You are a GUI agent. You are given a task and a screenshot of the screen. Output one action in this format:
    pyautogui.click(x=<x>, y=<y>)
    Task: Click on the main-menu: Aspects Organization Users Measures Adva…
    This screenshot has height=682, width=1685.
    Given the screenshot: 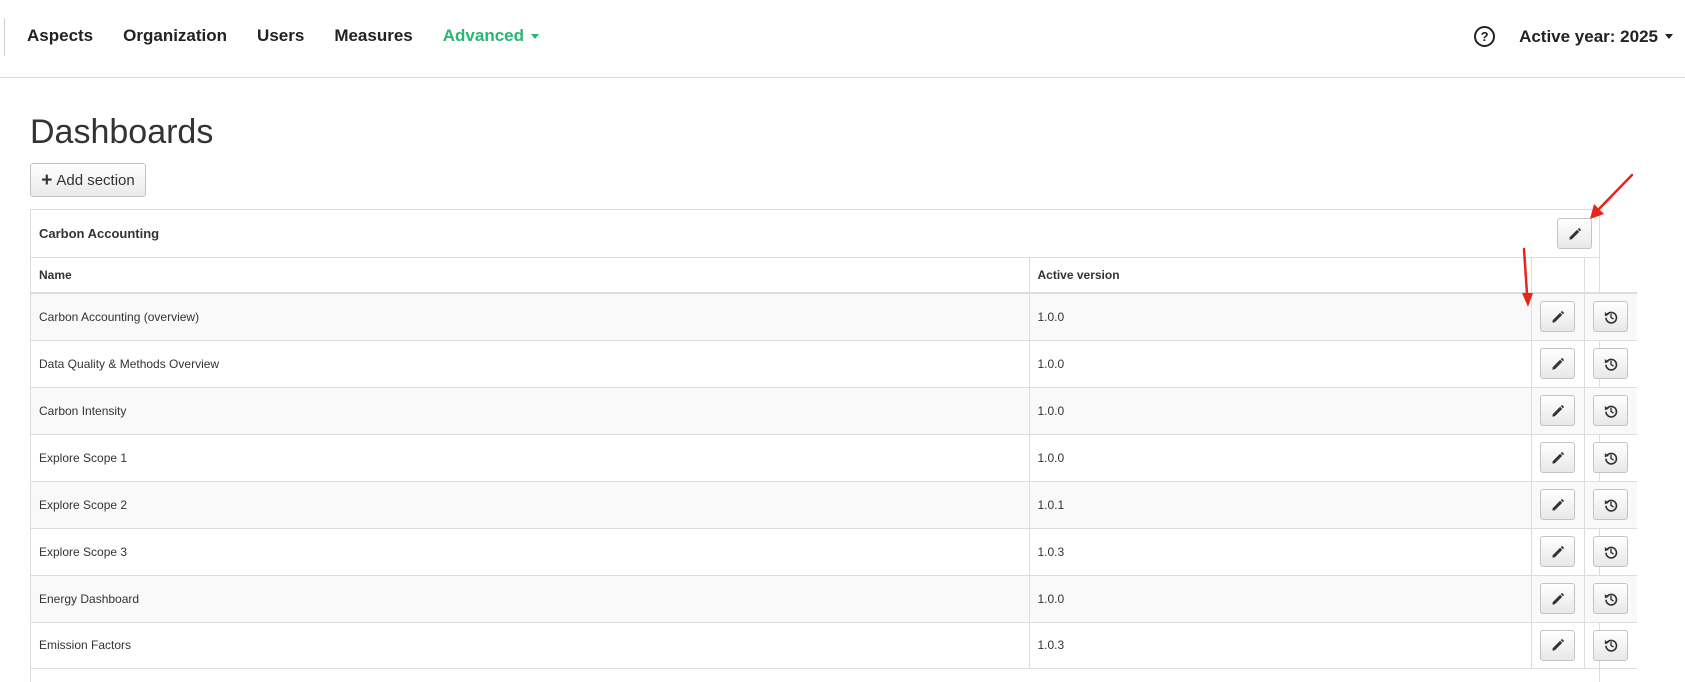 What is the action you would take?
    pyautogui.click(x=298, y=36)
    